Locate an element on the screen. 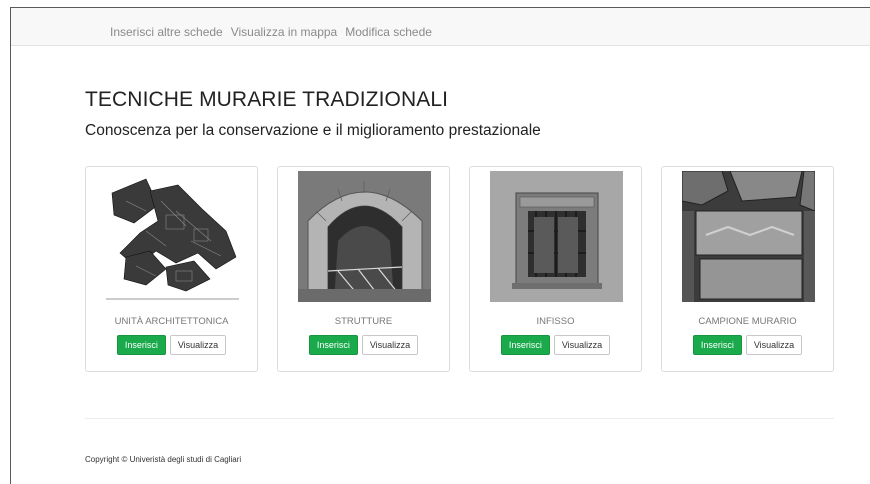 This screenshot has width=870, height=484. card-label: CAMPIONE MURARIO is located at coordinates (747, 321).